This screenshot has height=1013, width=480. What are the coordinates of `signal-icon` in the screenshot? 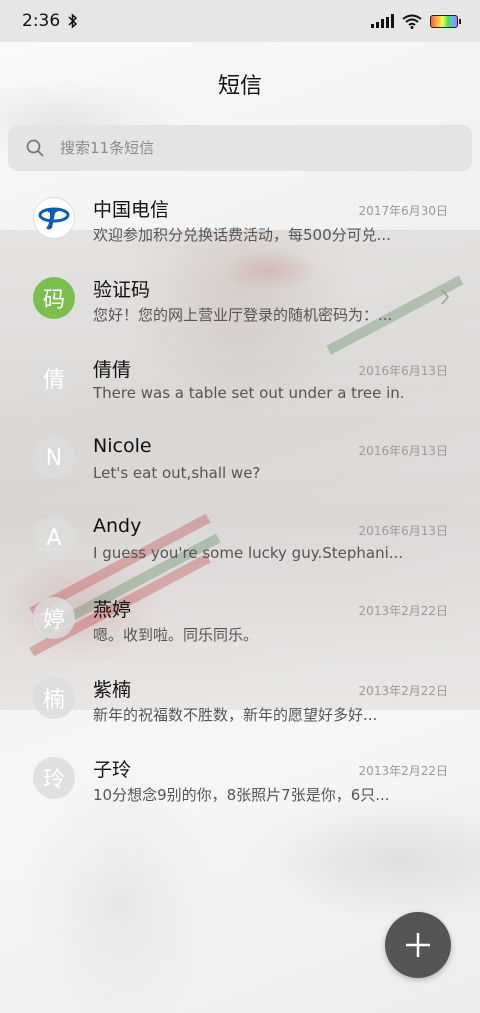 It's located at (382, 21).